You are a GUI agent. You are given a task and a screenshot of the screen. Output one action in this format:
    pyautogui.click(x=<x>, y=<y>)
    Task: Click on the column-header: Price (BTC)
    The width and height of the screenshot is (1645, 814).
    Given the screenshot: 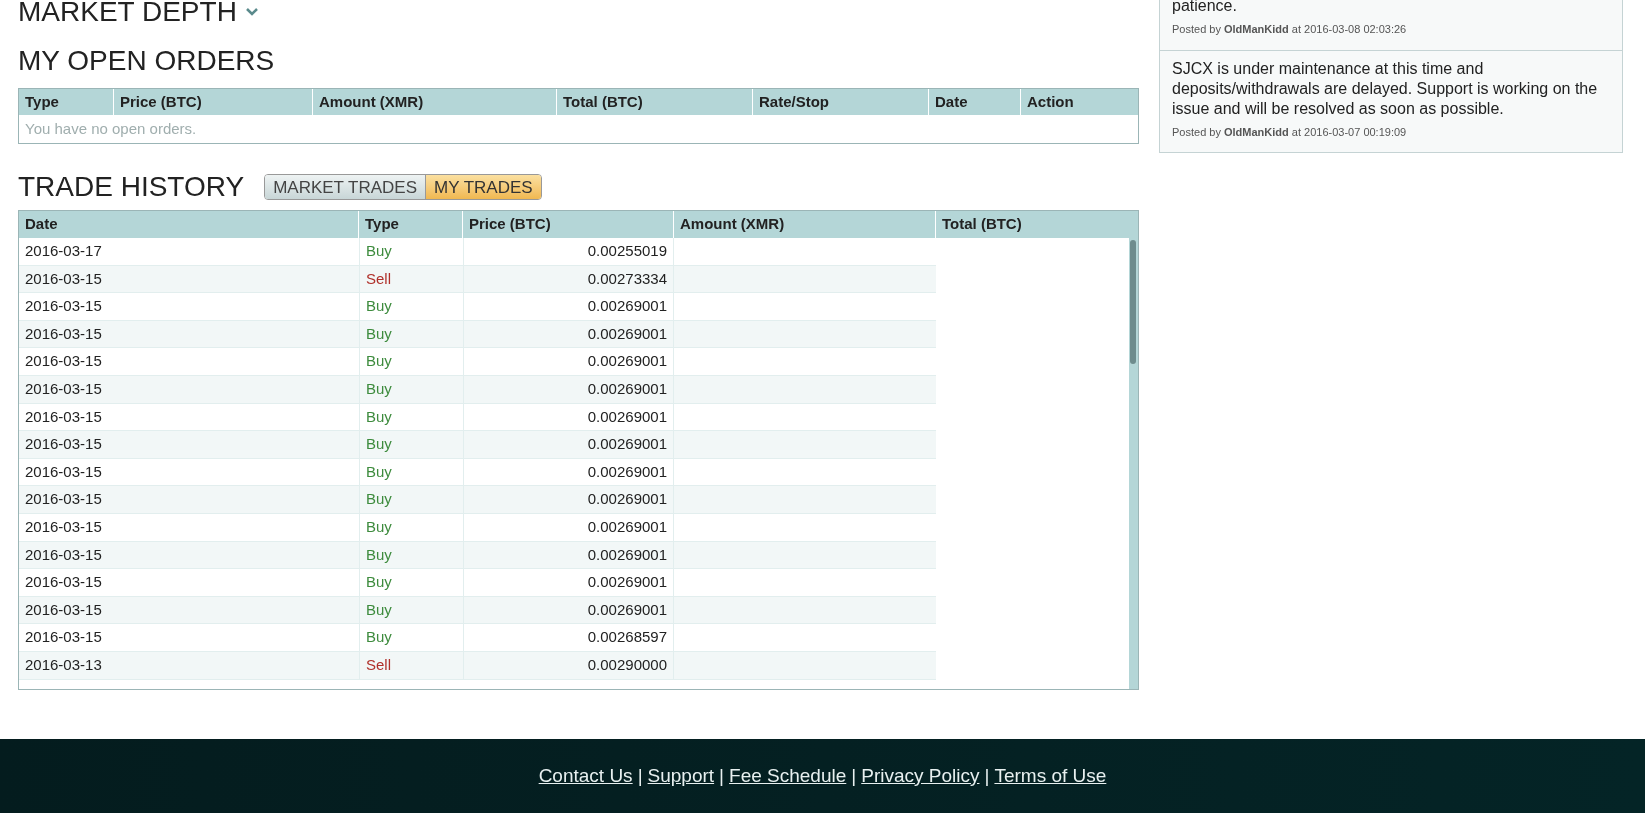 What is the action you would take?
    pyautogui.click(x=213, y=102)
    